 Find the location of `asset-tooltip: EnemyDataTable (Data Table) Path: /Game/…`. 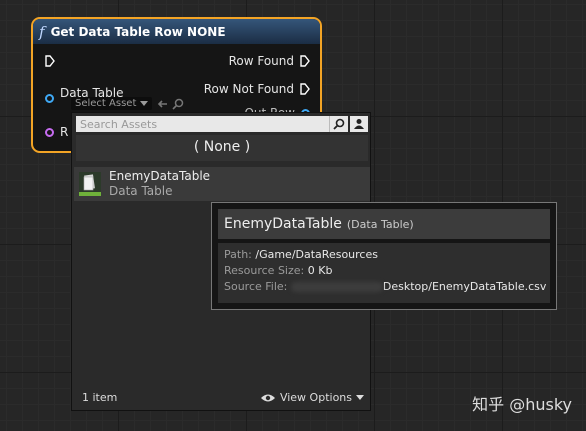

asset-tooltip: EnemyDataTable (Data Table) Path: /Game/… is located at coordinates (384, 256).